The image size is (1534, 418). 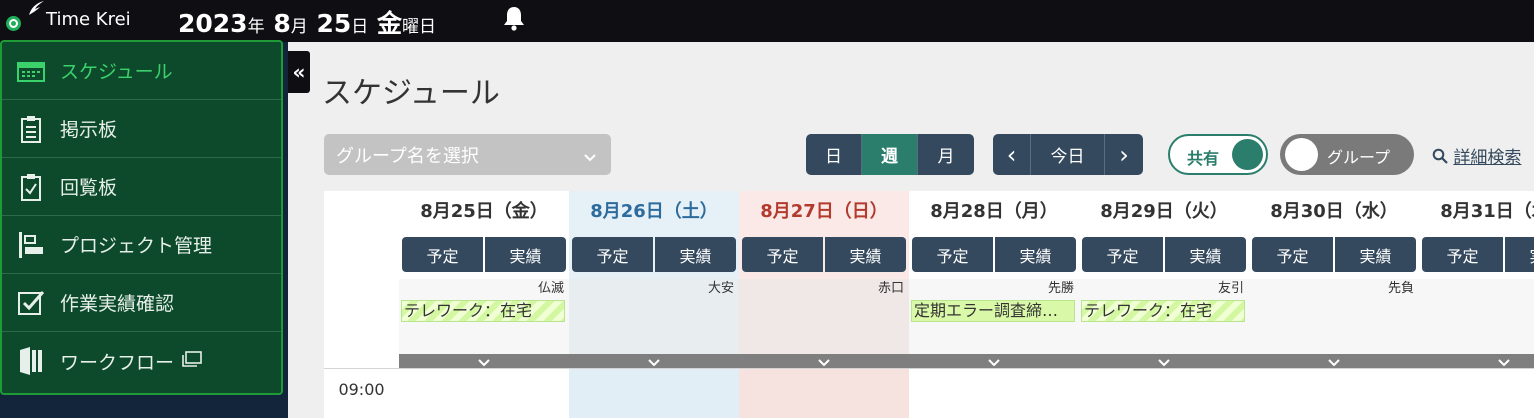 What do you see at coordinates (13, 23) in the screenshot?
I see `logo-circle-icon` at bounding box center [13, 23].